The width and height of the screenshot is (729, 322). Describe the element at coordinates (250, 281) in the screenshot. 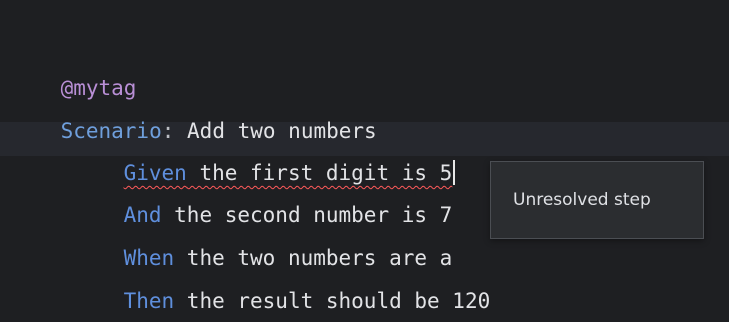

I see `step-line-then: Then the result should be 120` at that location.